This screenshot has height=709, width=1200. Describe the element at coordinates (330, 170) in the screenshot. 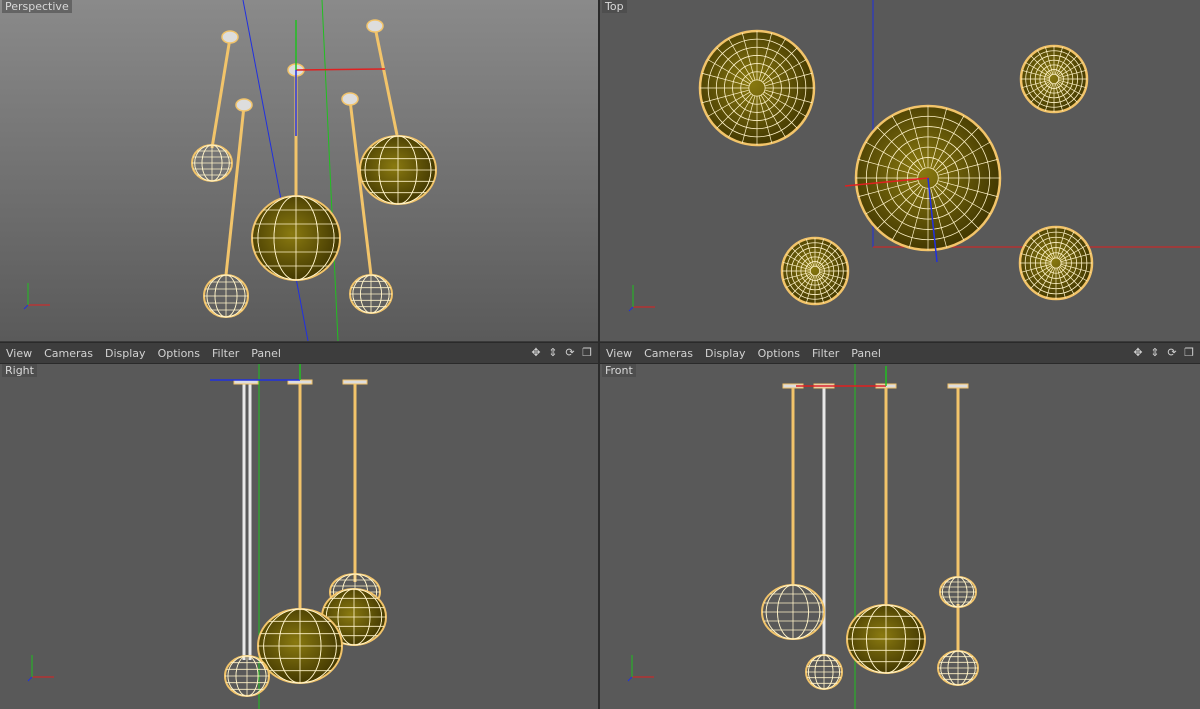

I see `world-axis-y` at that location.